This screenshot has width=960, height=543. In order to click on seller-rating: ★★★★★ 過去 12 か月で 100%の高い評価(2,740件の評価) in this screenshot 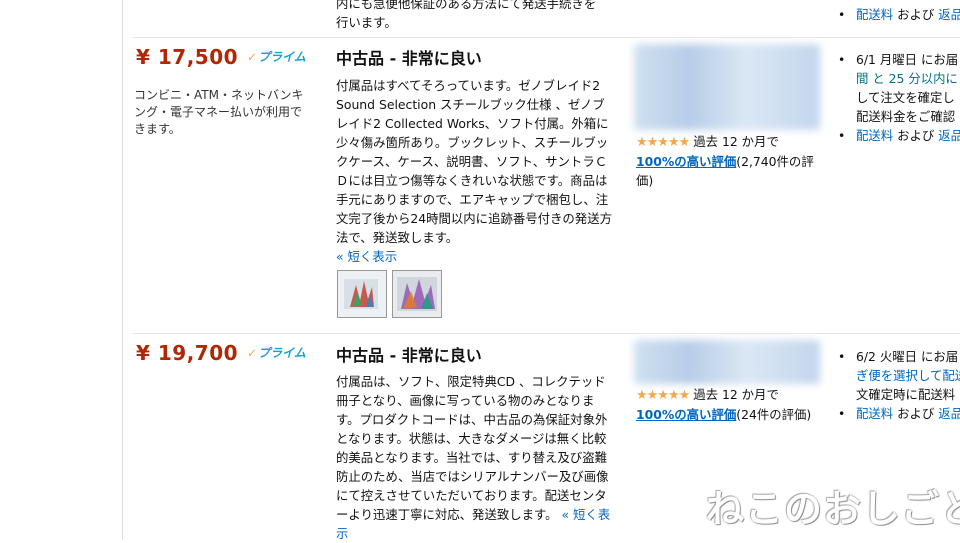, I will do `click(728, 161)`.